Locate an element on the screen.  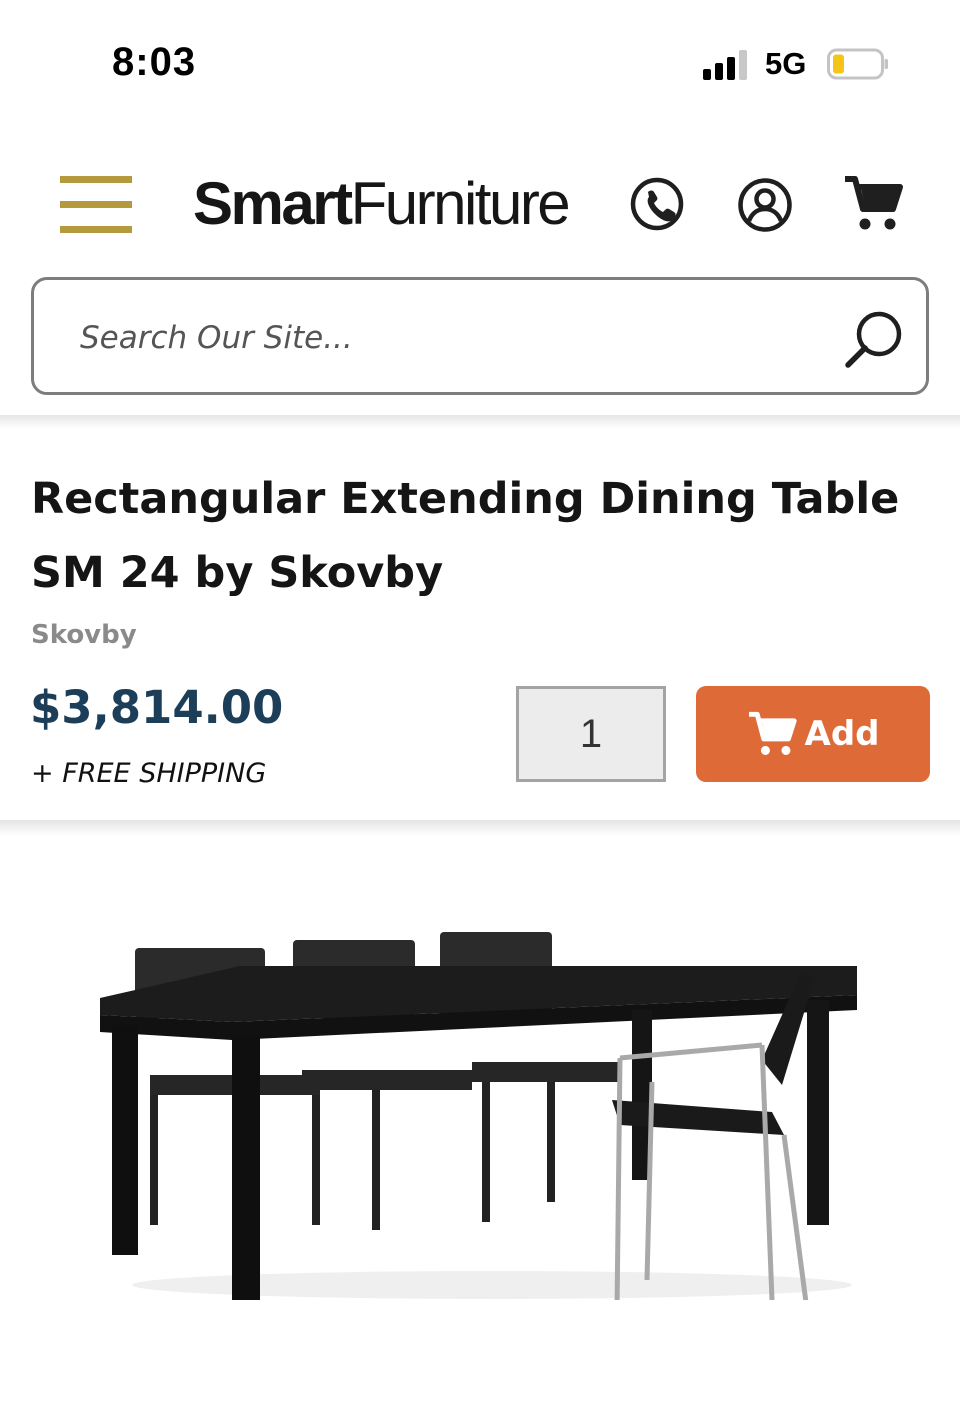
phone-icon is located at coordinates (657, 204).